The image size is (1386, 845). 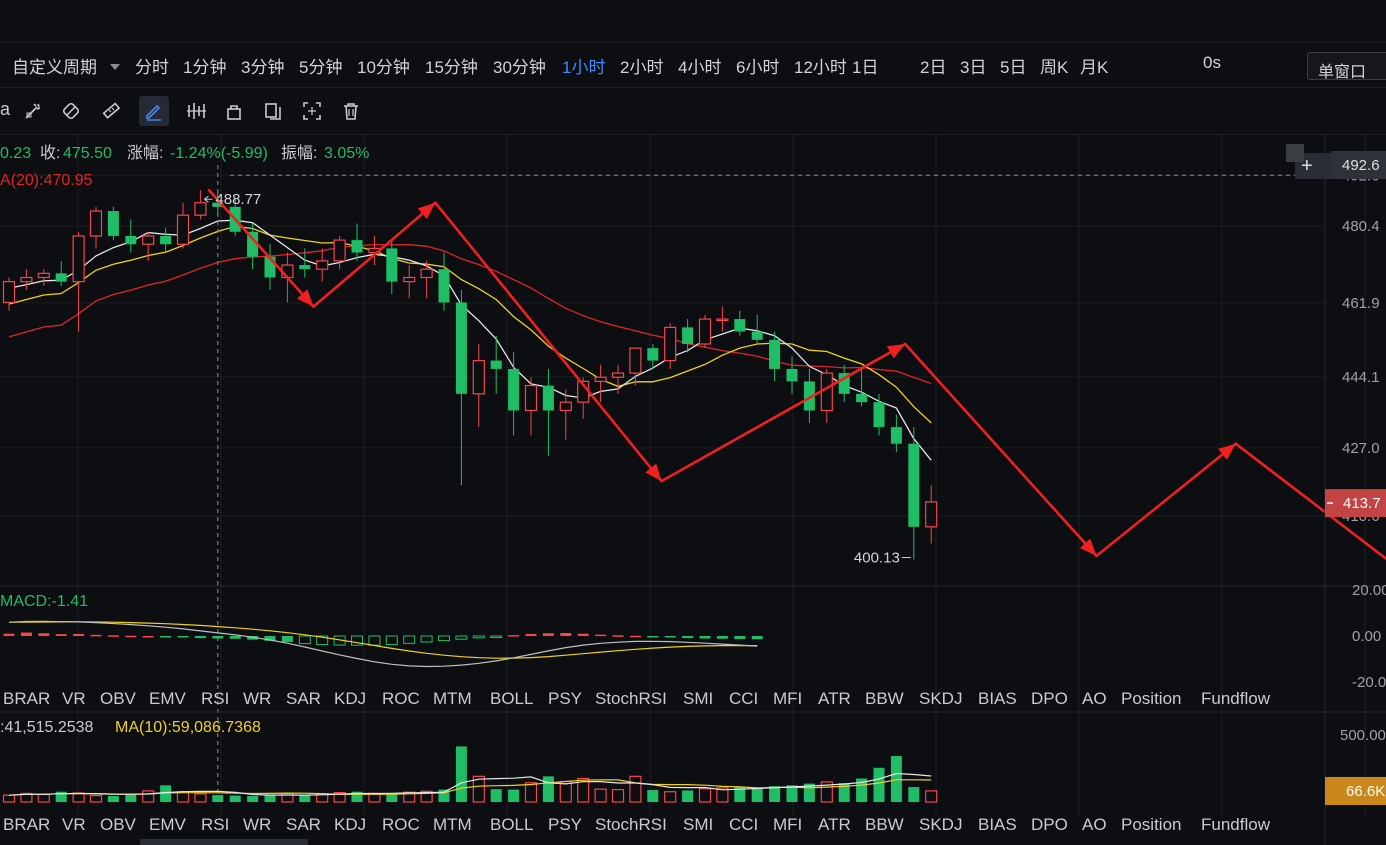 What do you see at coordinates (47, 727) in the screenshot?
I see `volume-label: :41,515.2538` at bounding box center [47, 727].